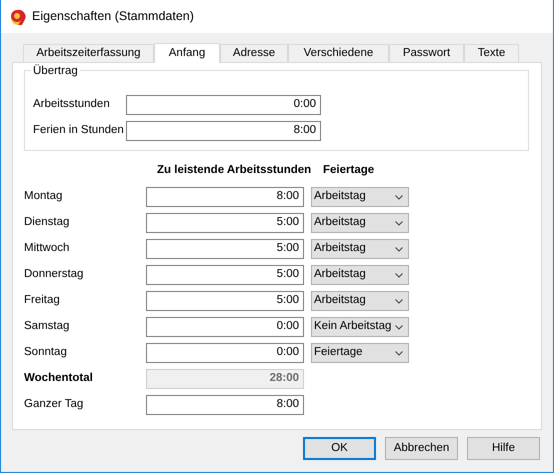 Image resolution: width=554 pixels, height=473 pixels. Describe the element at coordinates (17, 17) in the screenshot. I see `app-logo-icon` at that location.